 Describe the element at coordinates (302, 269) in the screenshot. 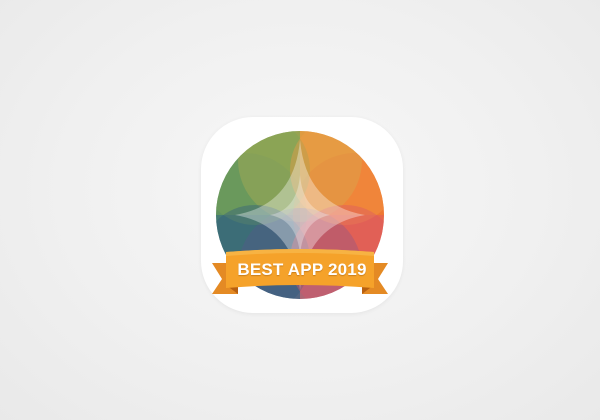

I see `badge-label: BEST APP 2019` at that location.